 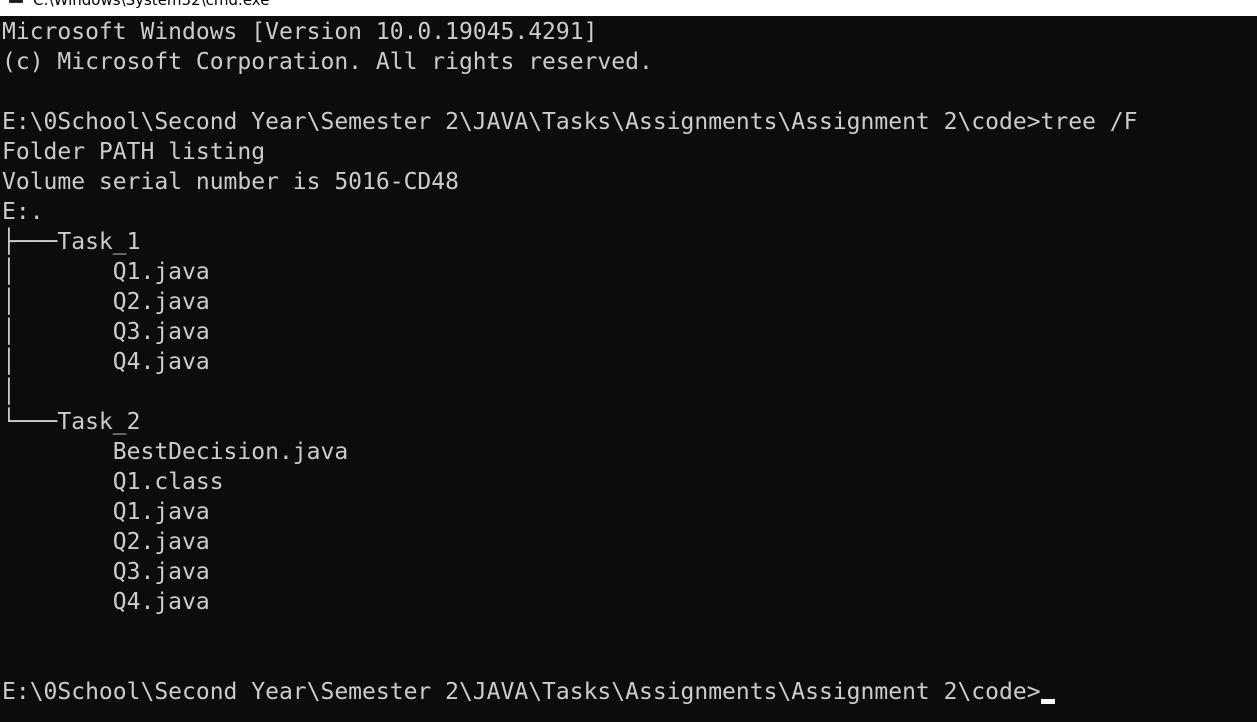 I want to click on console-line: Folder PATH listing, so click(x=134, y=152).